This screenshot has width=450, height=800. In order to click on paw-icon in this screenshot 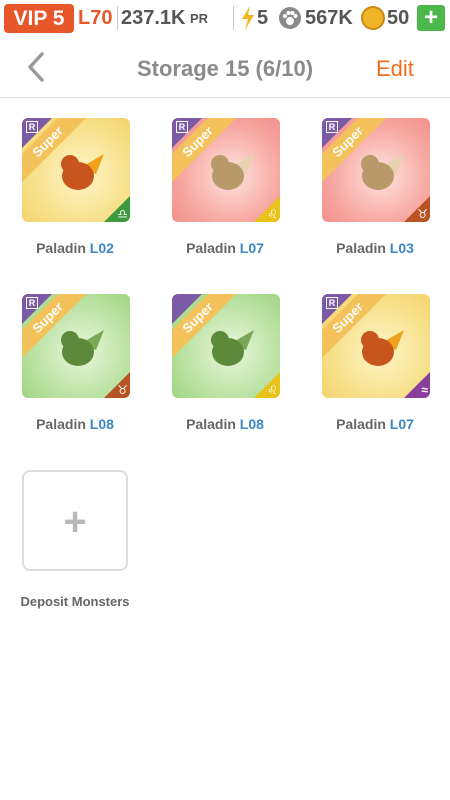, I will do `click(290, 18)`.